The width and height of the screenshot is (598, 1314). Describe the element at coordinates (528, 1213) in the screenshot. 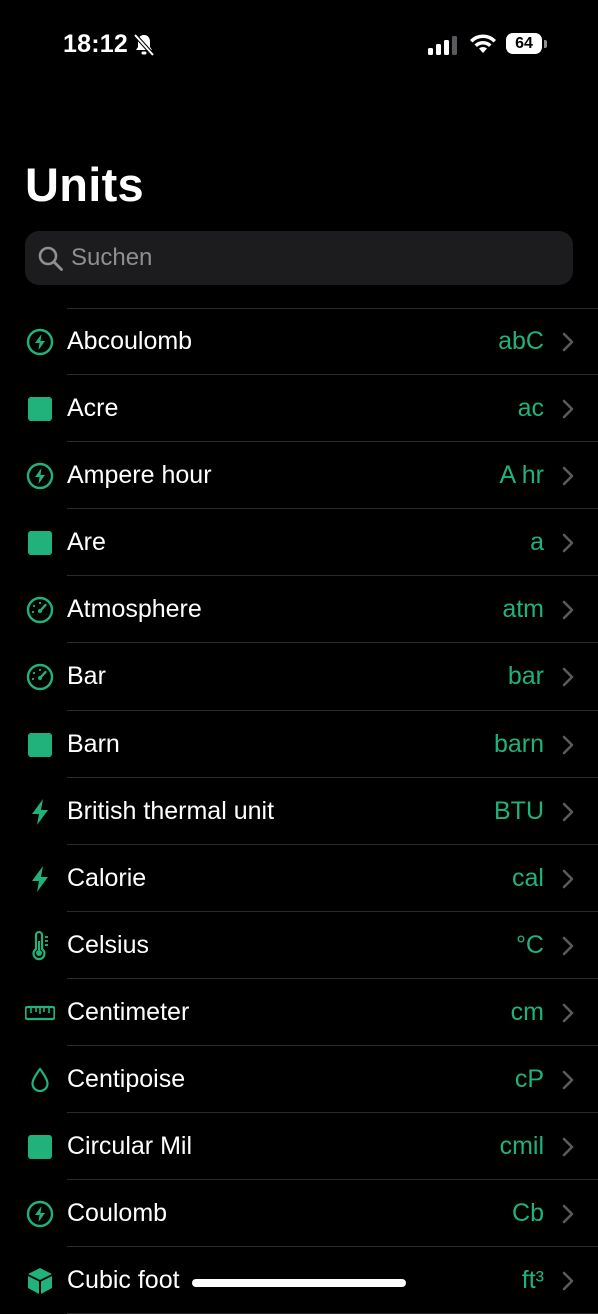

I see `unit-symbol: Cb` at that location.